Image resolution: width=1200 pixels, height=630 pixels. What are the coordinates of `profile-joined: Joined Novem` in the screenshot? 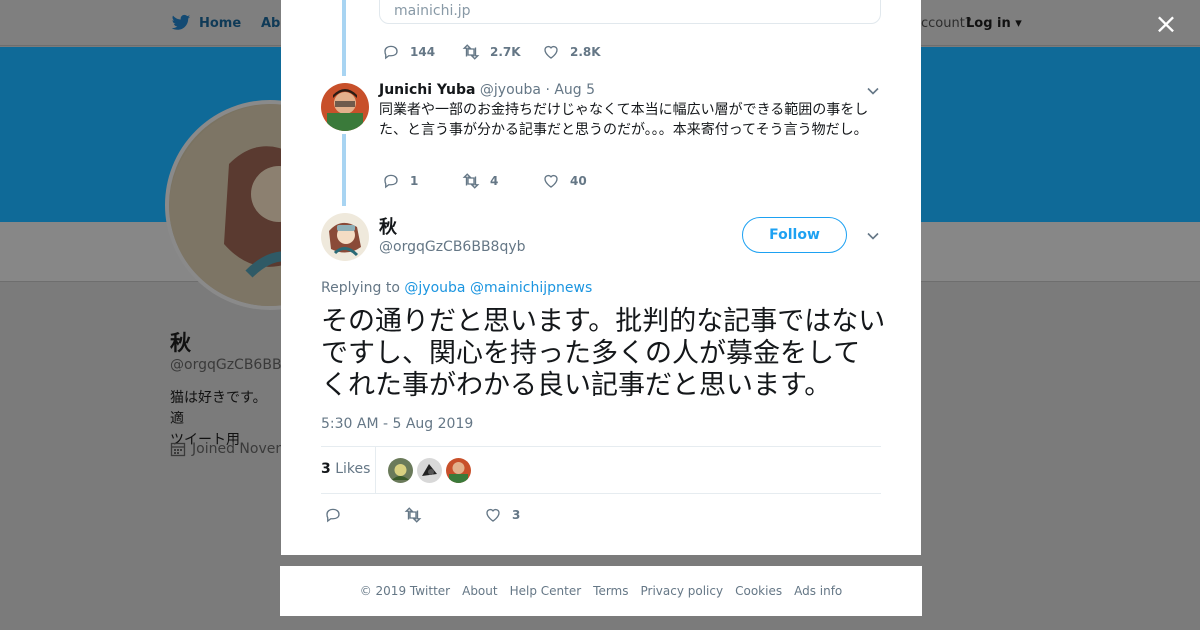 It's located at (229, 449).